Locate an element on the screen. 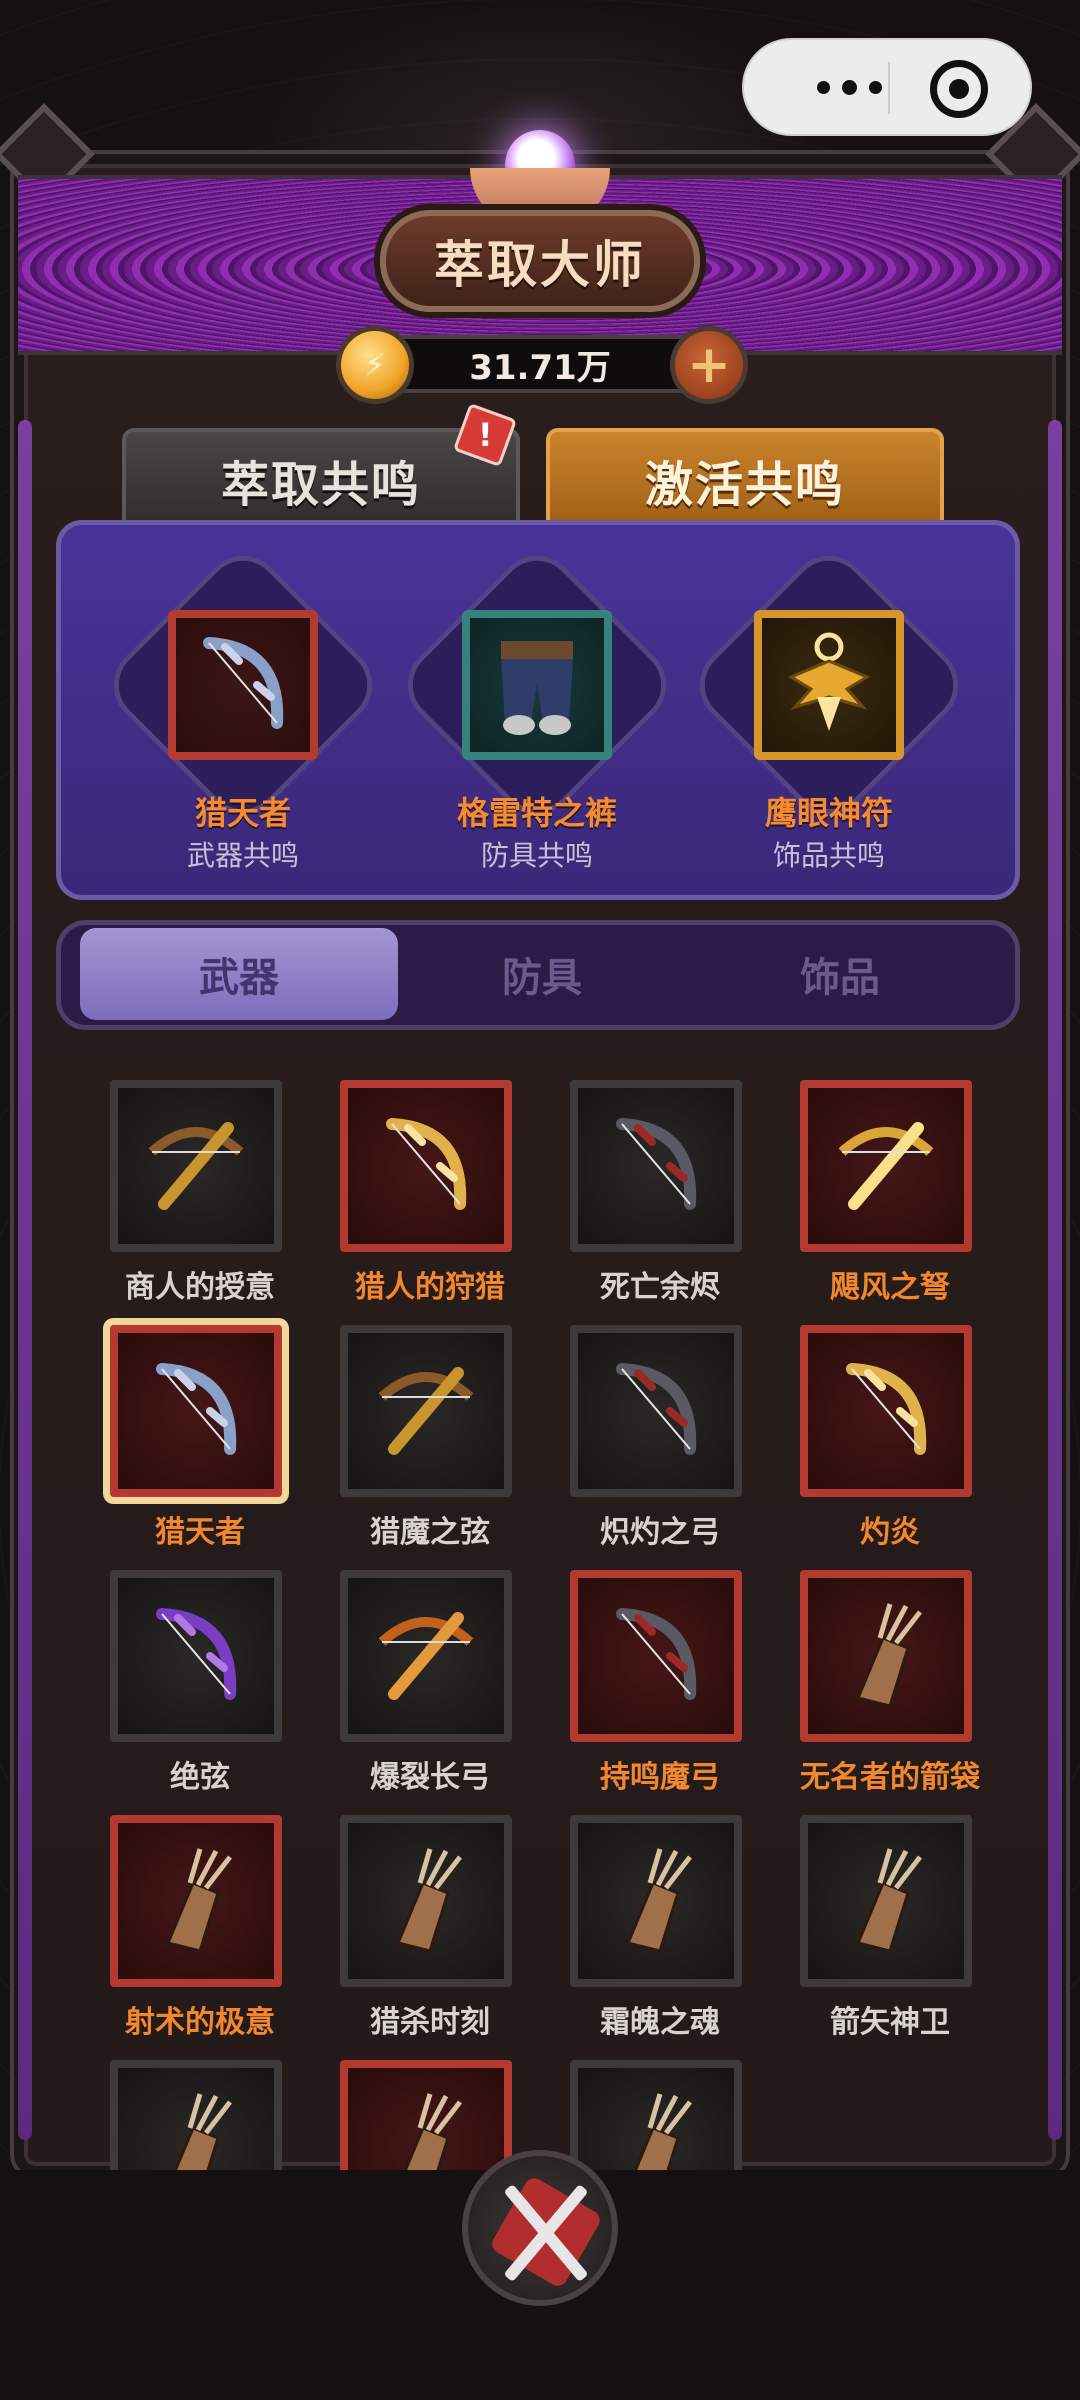  tab-activate-resonance: 激活共鸣 is located at coordinates (745, 480).